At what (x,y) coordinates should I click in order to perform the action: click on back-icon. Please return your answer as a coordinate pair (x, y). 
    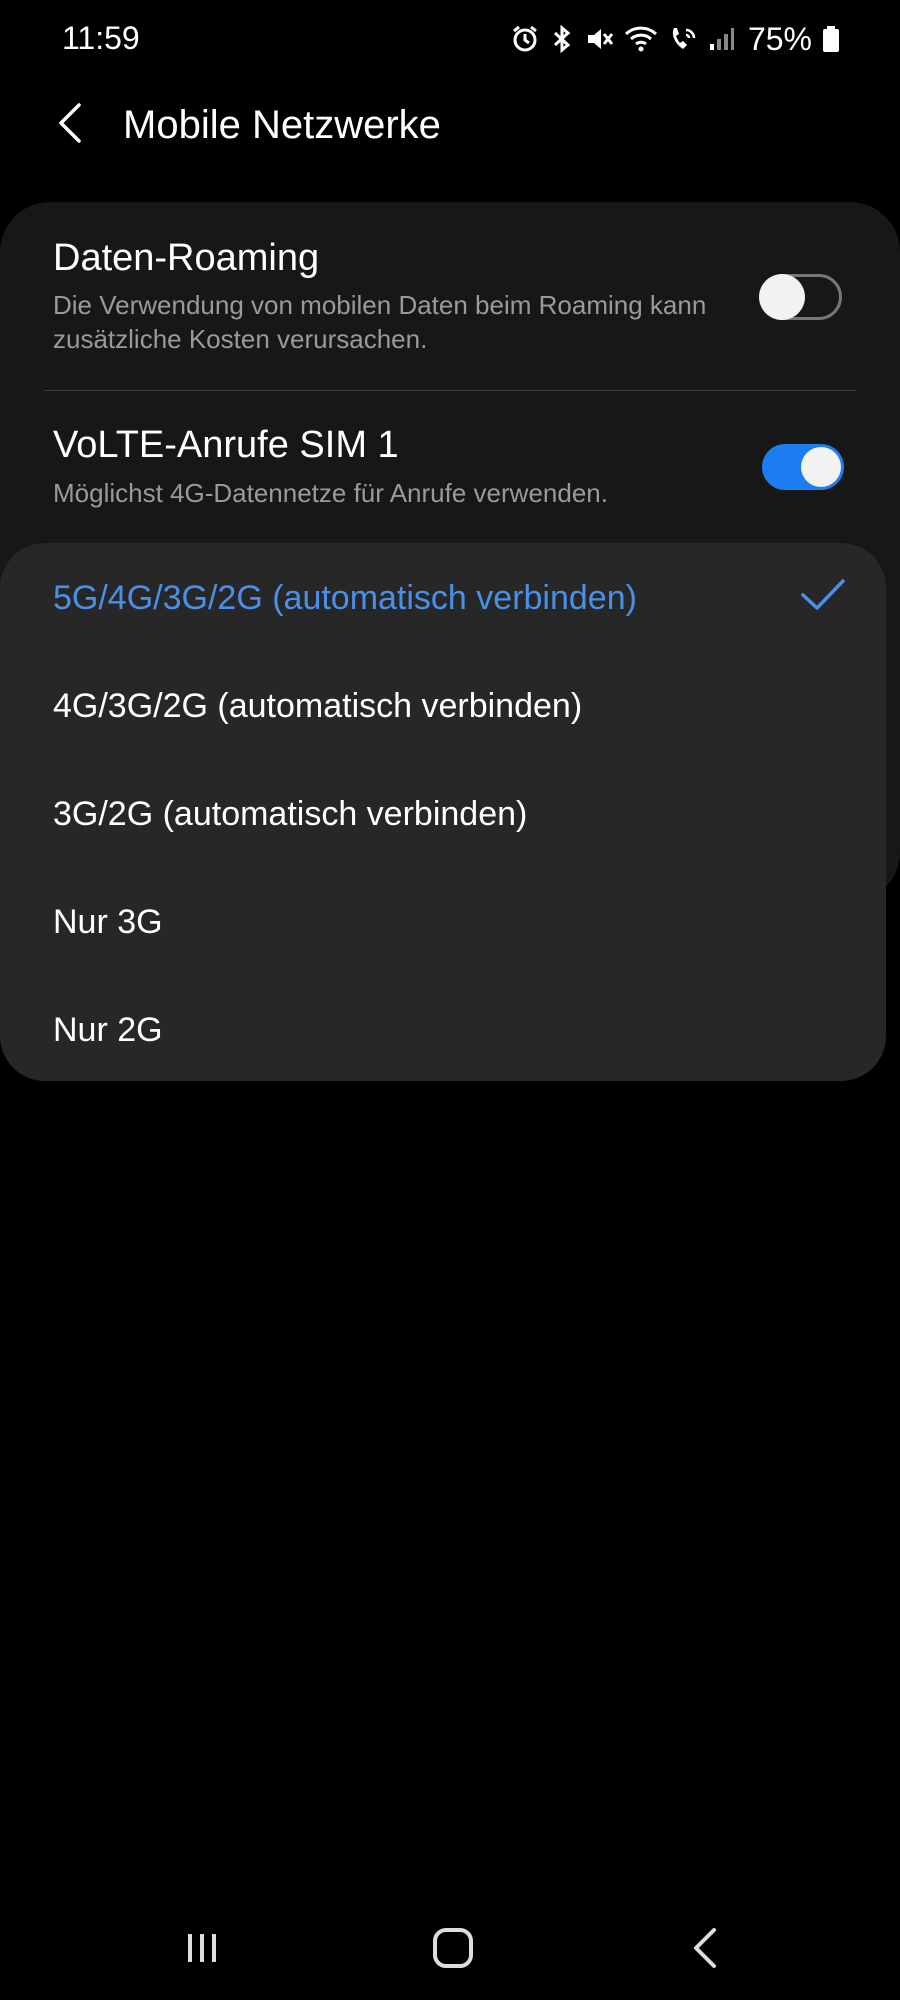
    Looking at the image, I should click on (705, 1950).